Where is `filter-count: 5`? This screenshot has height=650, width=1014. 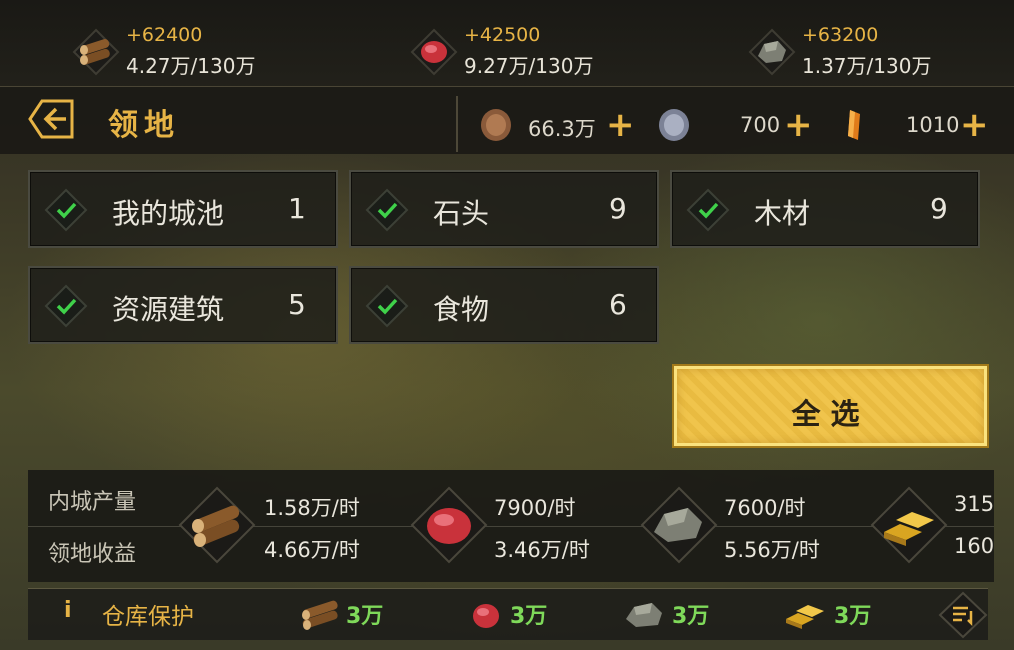
filter-count: 5 is located at coordinates (297, 304).